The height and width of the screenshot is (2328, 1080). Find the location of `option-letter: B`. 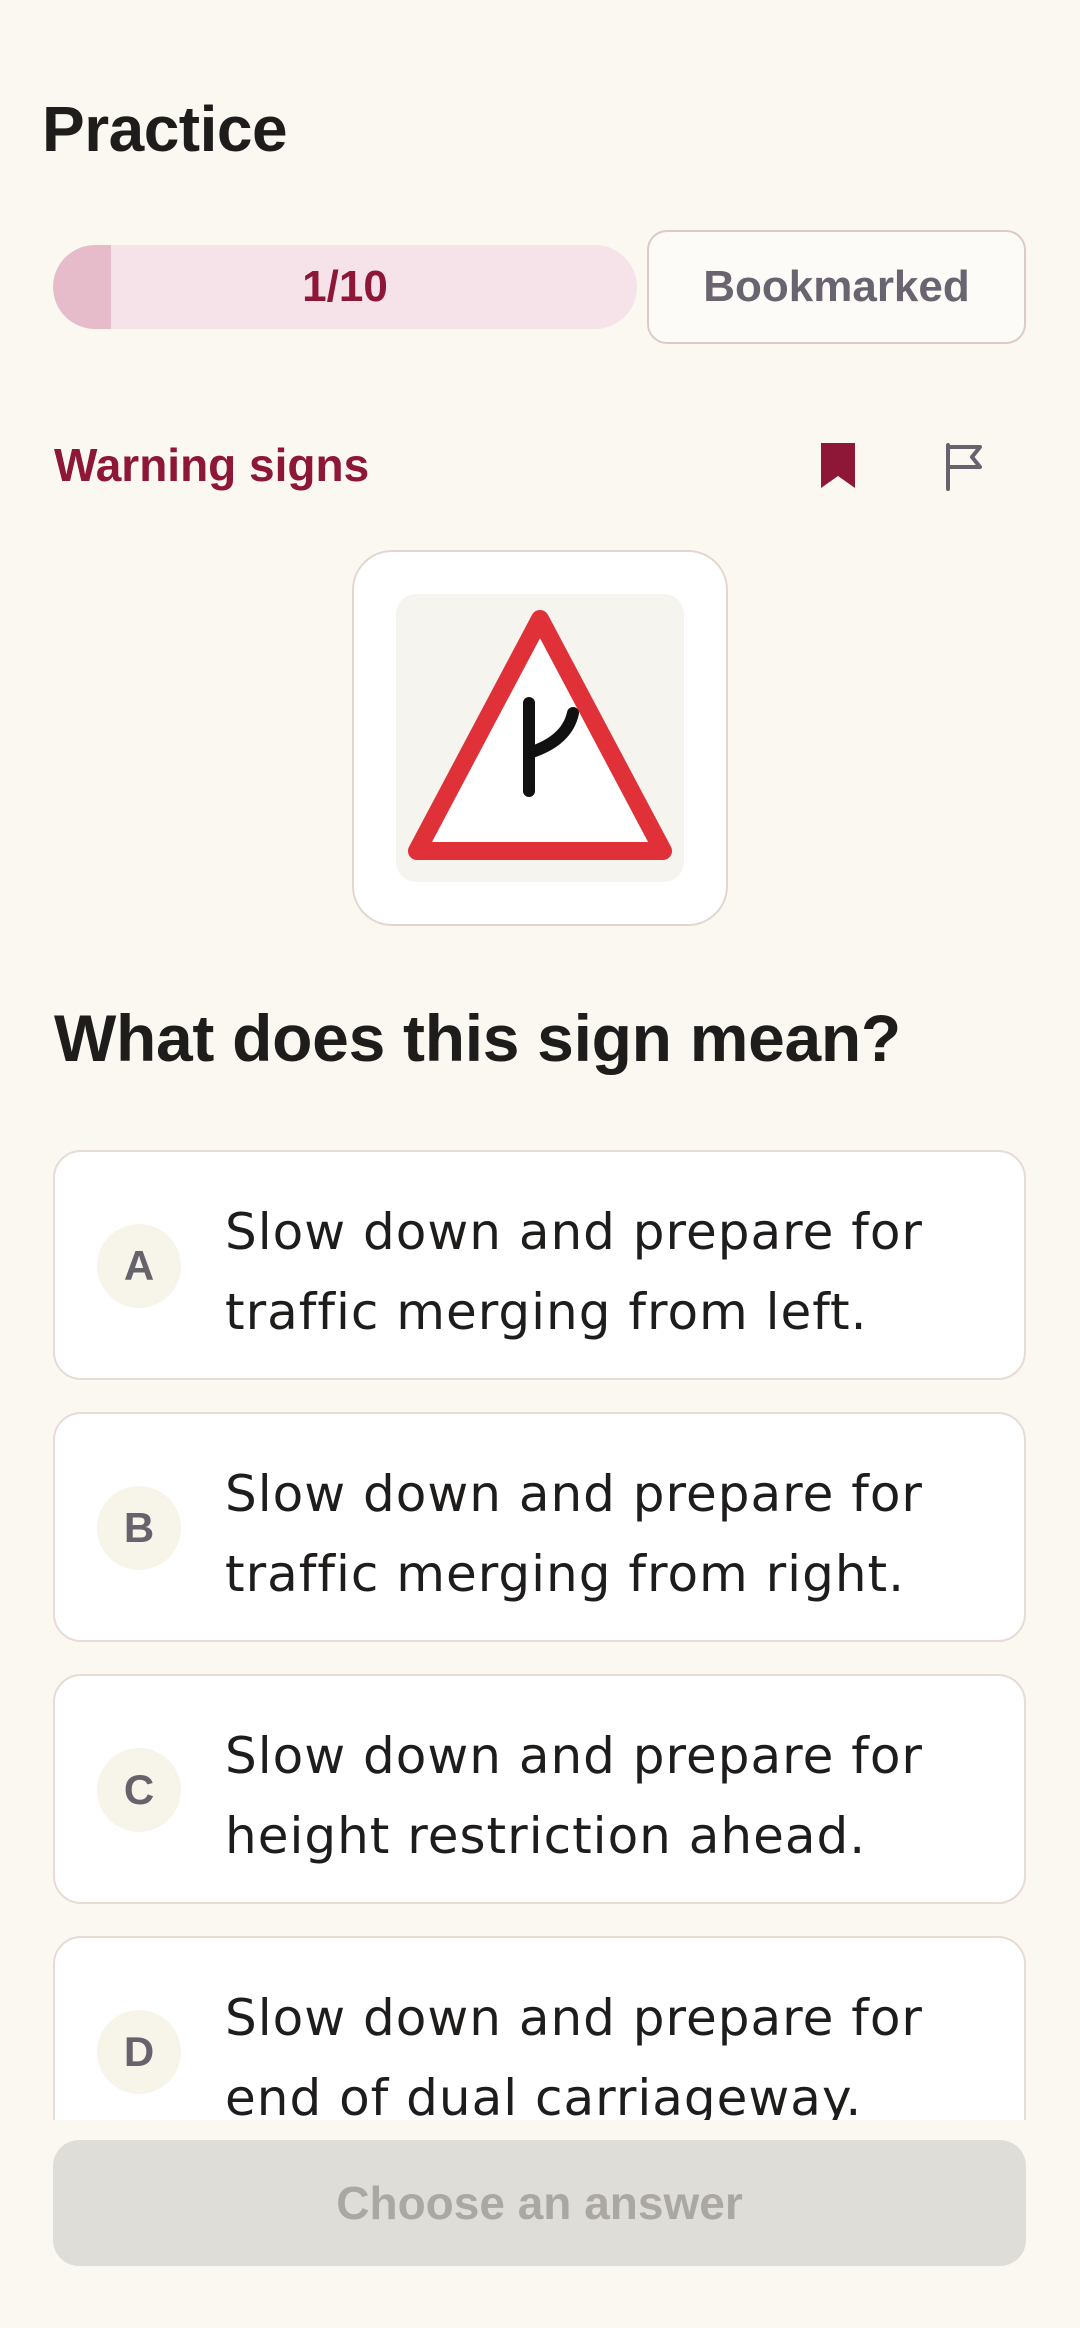

option-letter: B is located at coordinates (139, 1528).